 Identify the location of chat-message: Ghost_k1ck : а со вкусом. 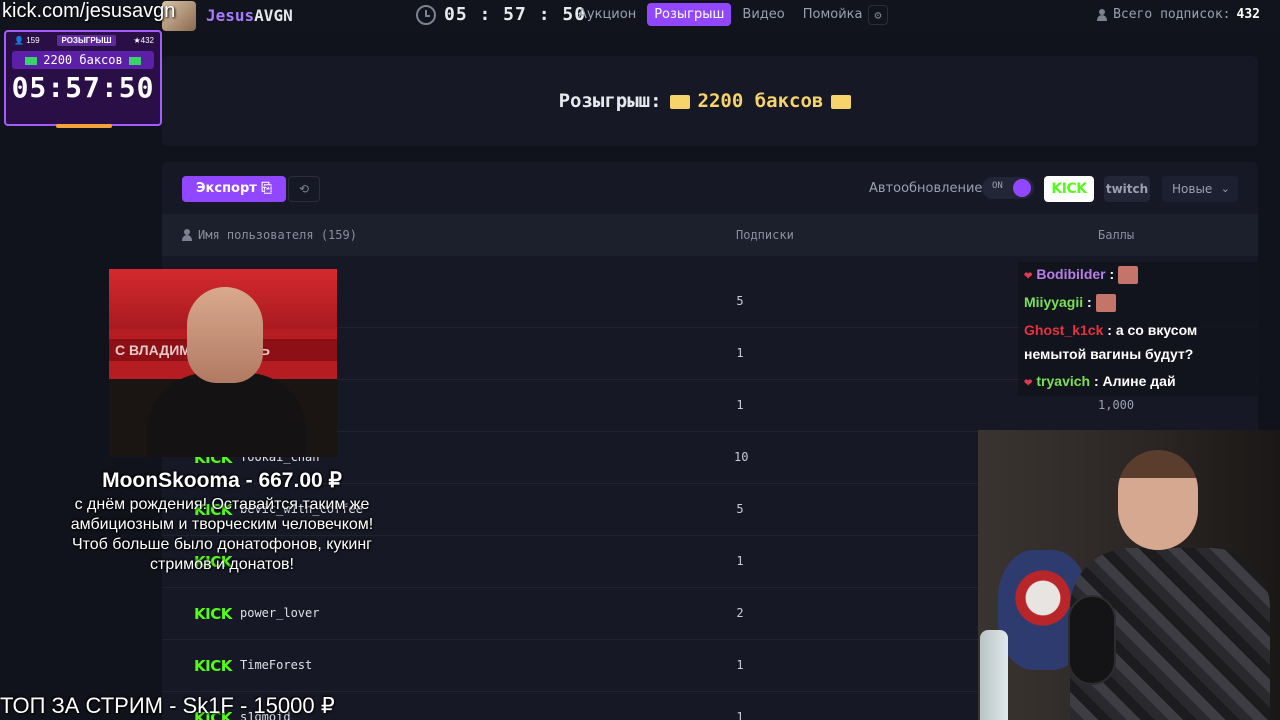
(1111, 330).